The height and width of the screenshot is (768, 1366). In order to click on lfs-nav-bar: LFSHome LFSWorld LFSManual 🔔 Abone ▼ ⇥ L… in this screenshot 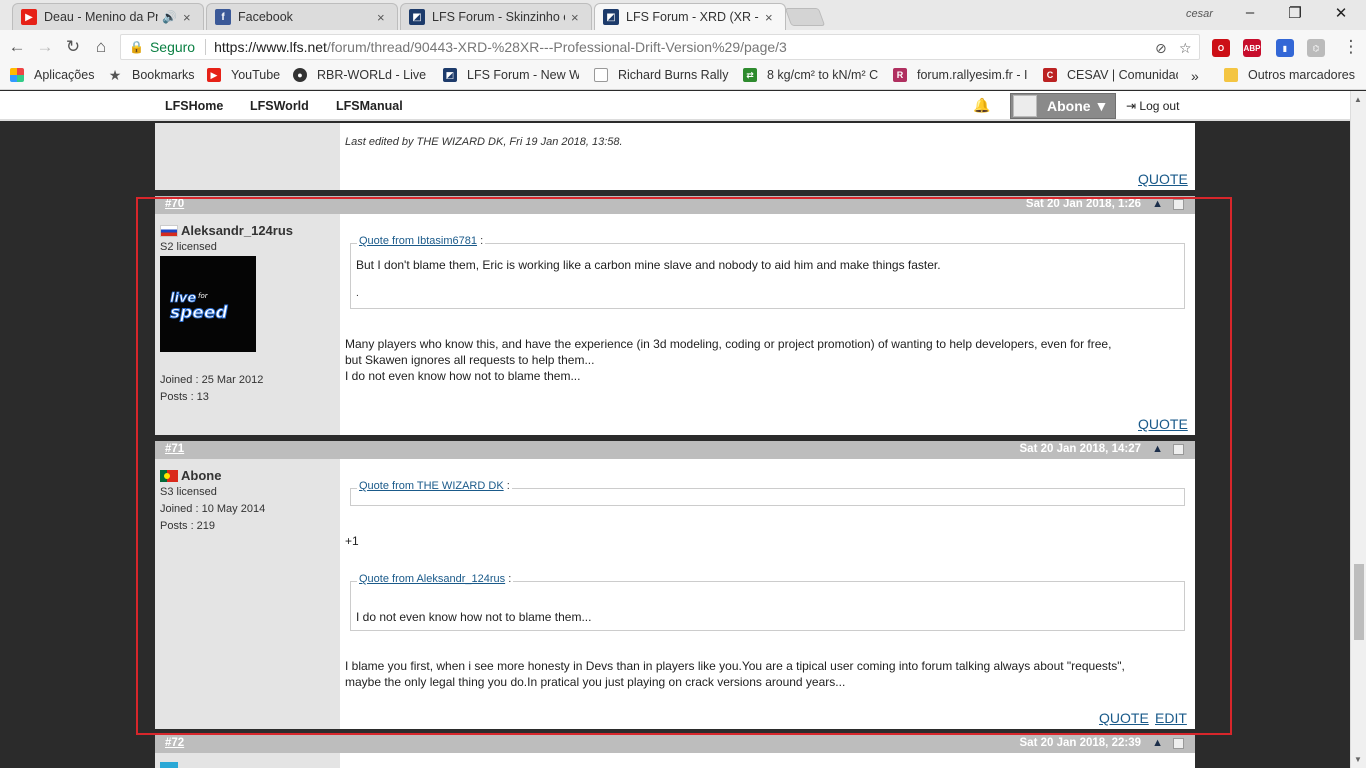, I will do `click(675, 106)`.